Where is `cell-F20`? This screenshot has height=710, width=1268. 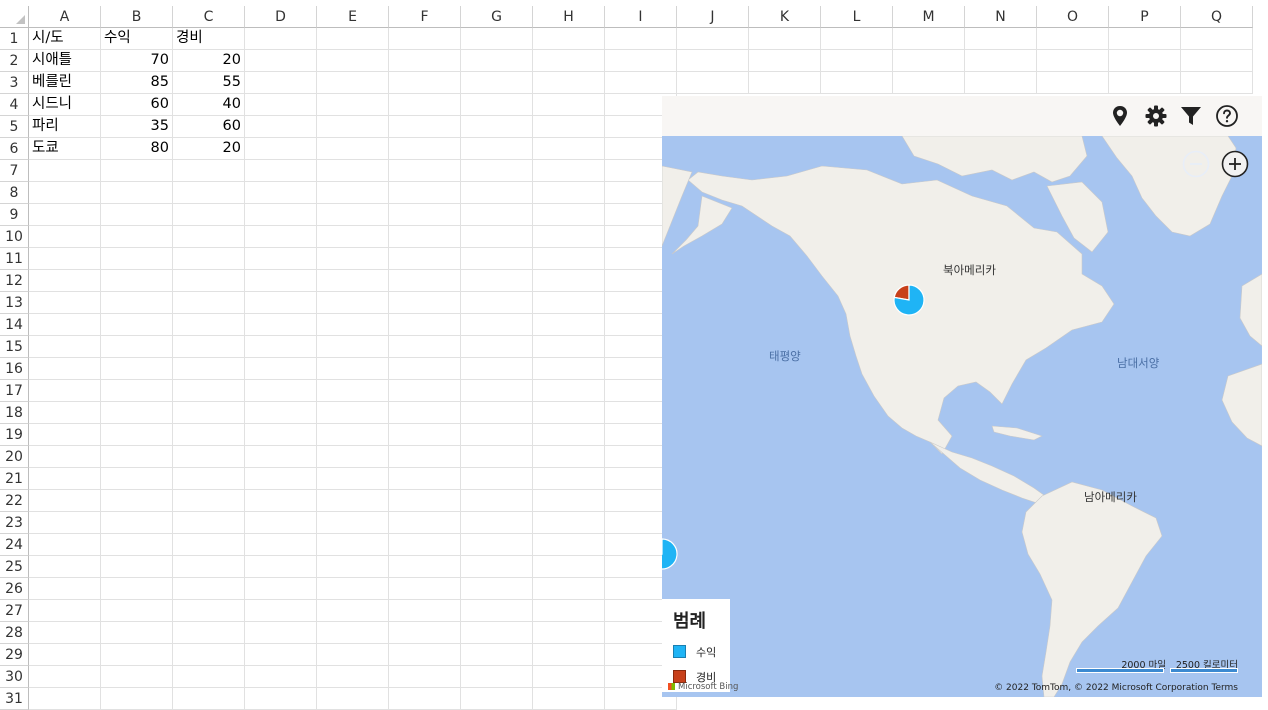
cell-F20 is located at coordinates (425, 457).